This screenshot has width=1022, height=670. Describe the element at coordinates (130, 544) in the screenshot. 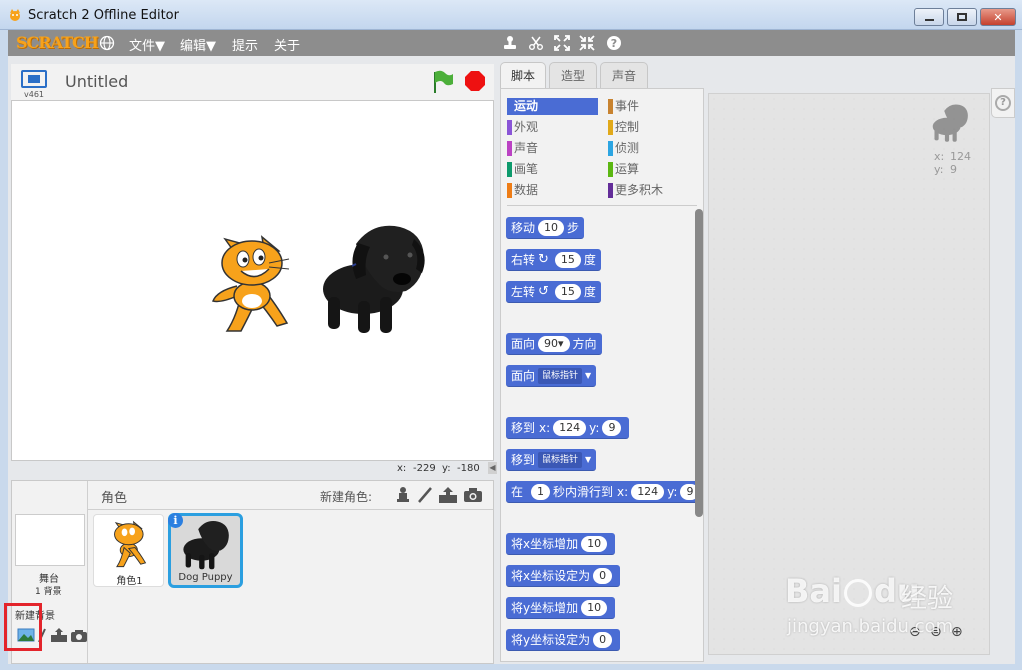

I see `cat-thumbnail` at that location.